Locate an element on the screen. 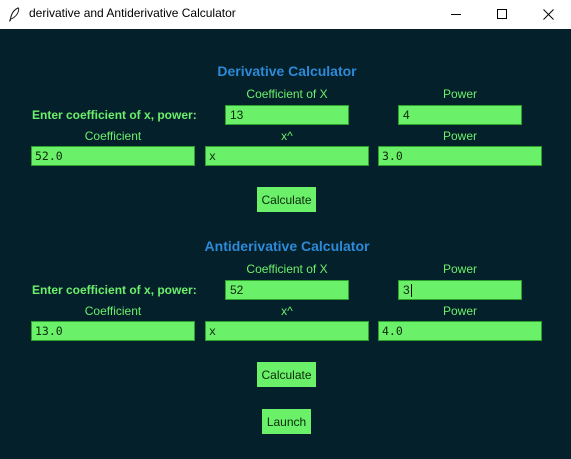 The height and width of the screenshot is (459, 571). derivative-prompt: Enter coefficient of x, power: is located at coordinates (114, 115).